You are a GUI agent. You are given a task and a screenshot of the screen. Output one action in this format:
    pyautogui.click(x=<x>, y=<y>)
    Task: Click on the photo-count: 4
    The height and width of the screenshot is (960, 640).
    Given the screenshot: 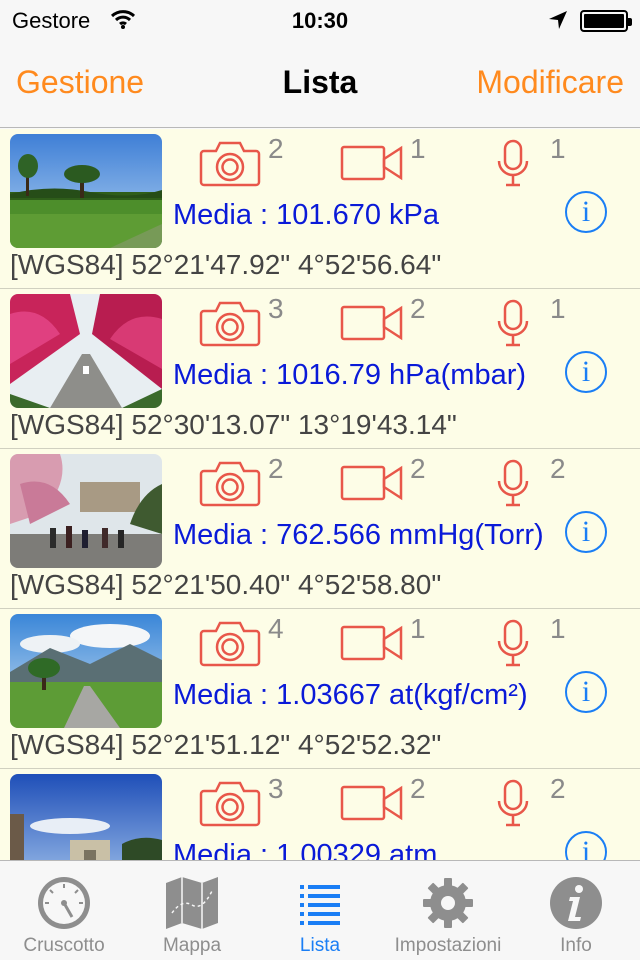 What is the action you would take?
    pyautogui.click(x=276, y=628)
    